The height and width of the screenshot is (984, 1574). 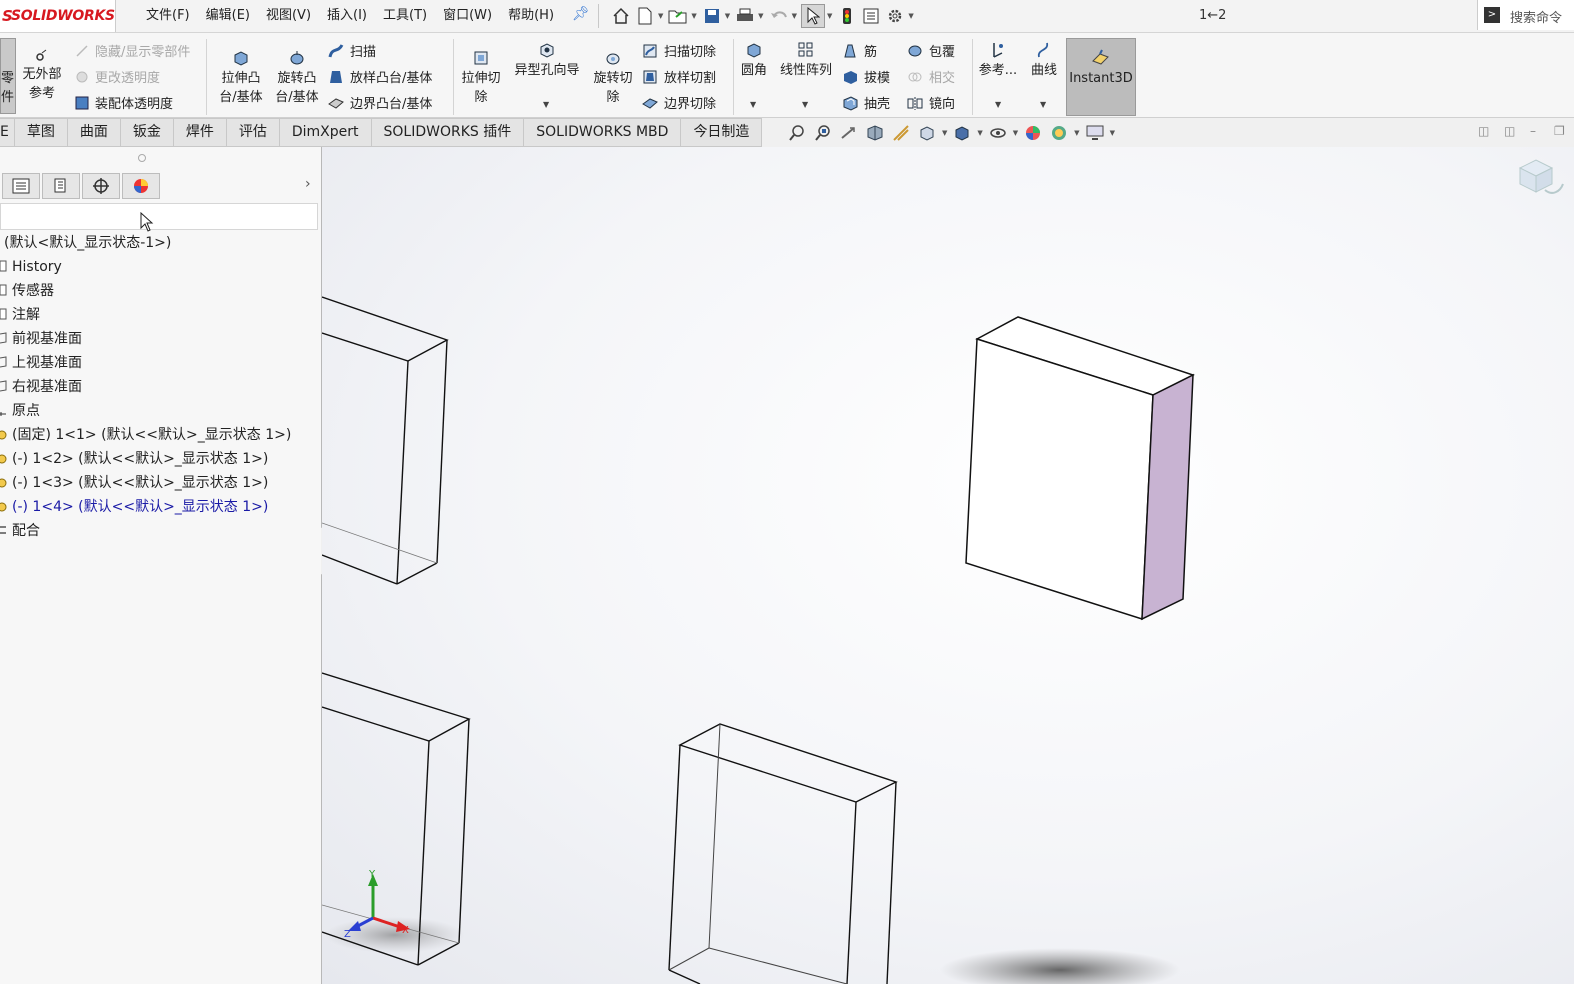 I want to click on undo-icon, so click(x=779, y=16).